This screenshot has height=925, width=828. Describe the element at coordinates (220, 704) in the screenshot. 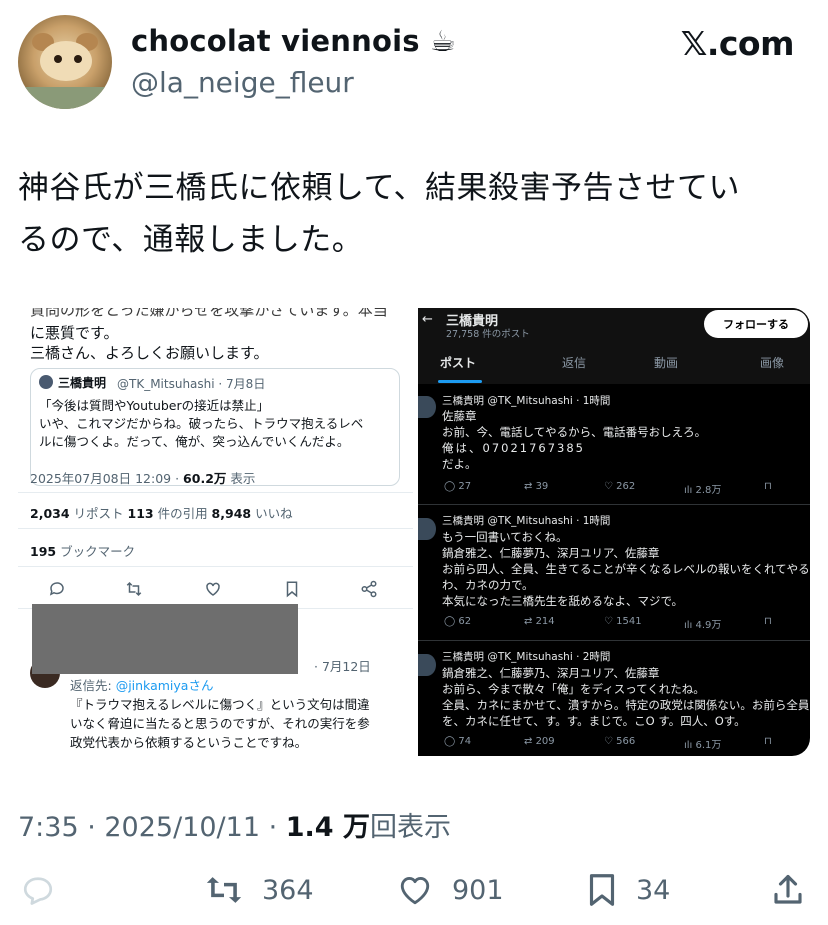

I see `reply-text: 『トラウマ抱えるレベルに傷つく』という文句は間違` at that location.